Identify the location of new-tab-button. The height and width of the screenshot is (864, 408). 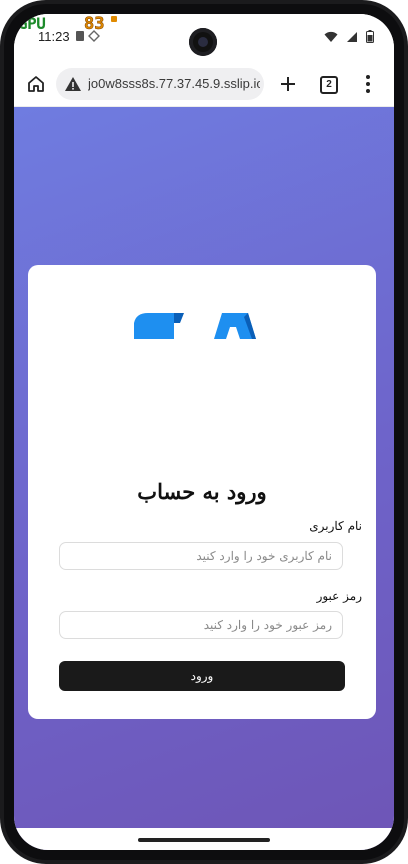
(288, 84).